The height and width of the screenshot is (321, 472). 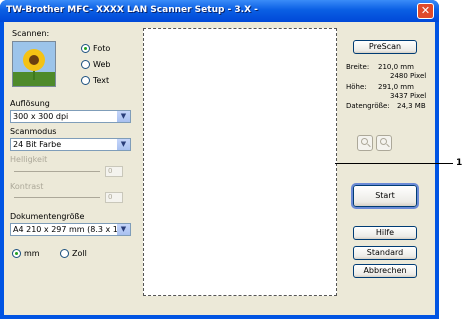 I want to click on contrast-slider, so click(x=57, y=197).